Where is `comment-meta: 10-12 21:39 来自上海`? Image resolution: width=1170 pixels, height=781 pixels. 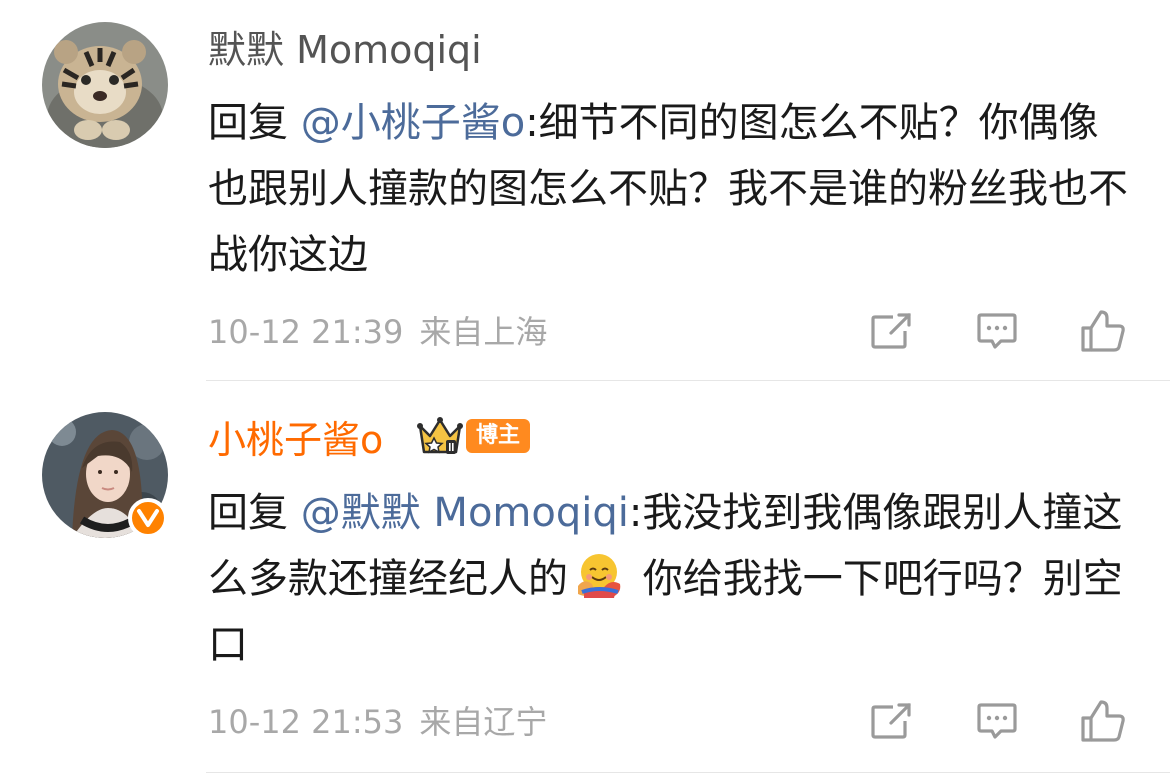 comment-meta: 10-12 21:39 来自上海 is located at coordinates (377, 332).